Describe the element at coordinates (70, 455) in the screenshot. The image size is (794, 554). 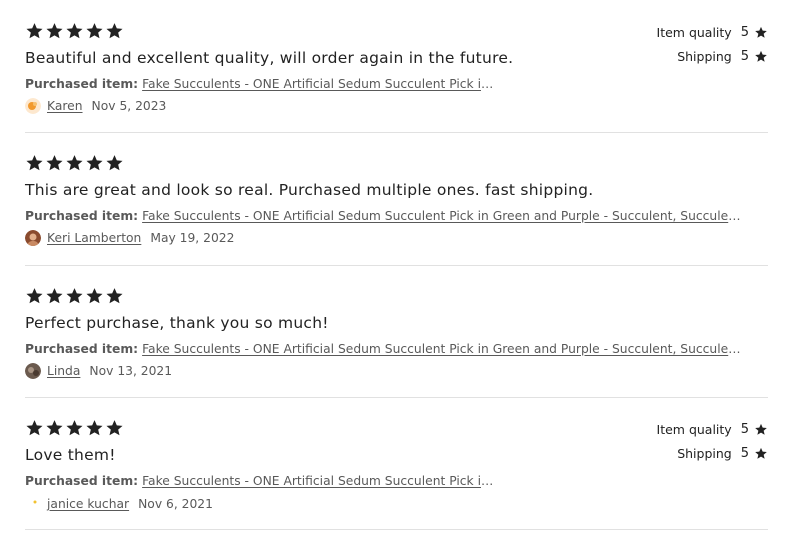
I see `review-text: Love them!` at that location.